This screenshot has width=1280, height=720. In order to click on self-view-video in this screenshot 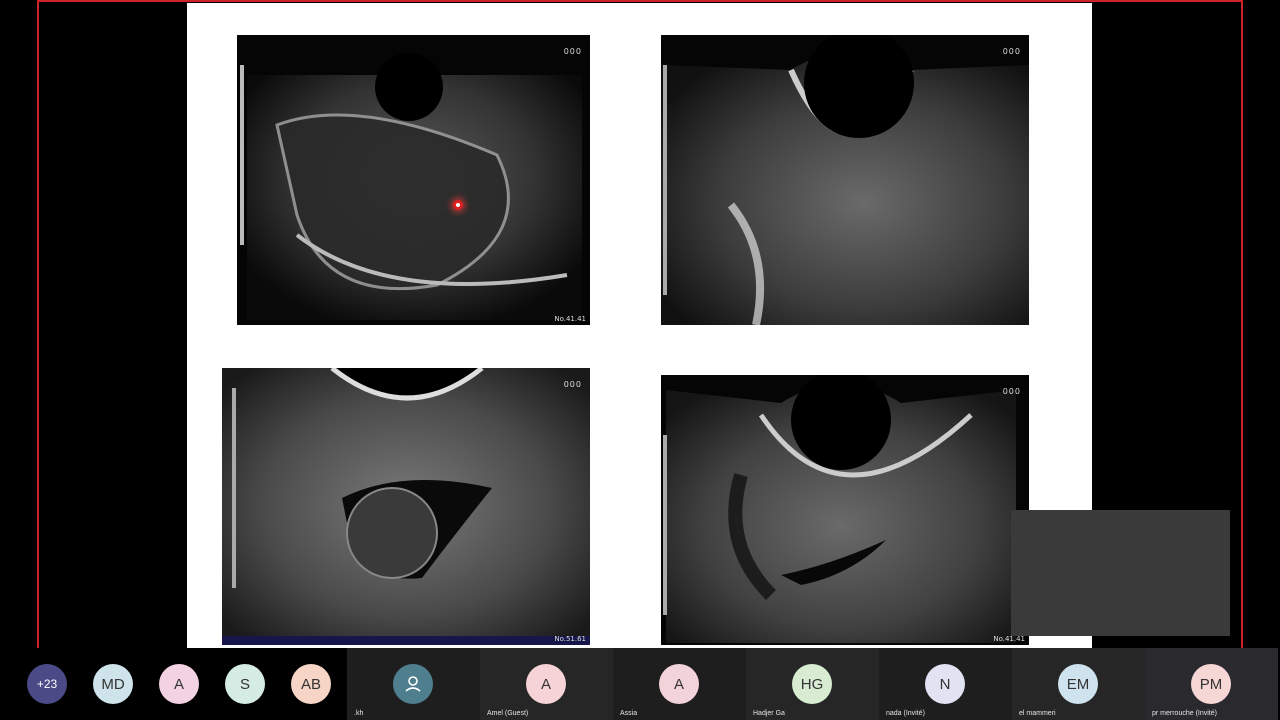, I will do `click(1120, 573)`.